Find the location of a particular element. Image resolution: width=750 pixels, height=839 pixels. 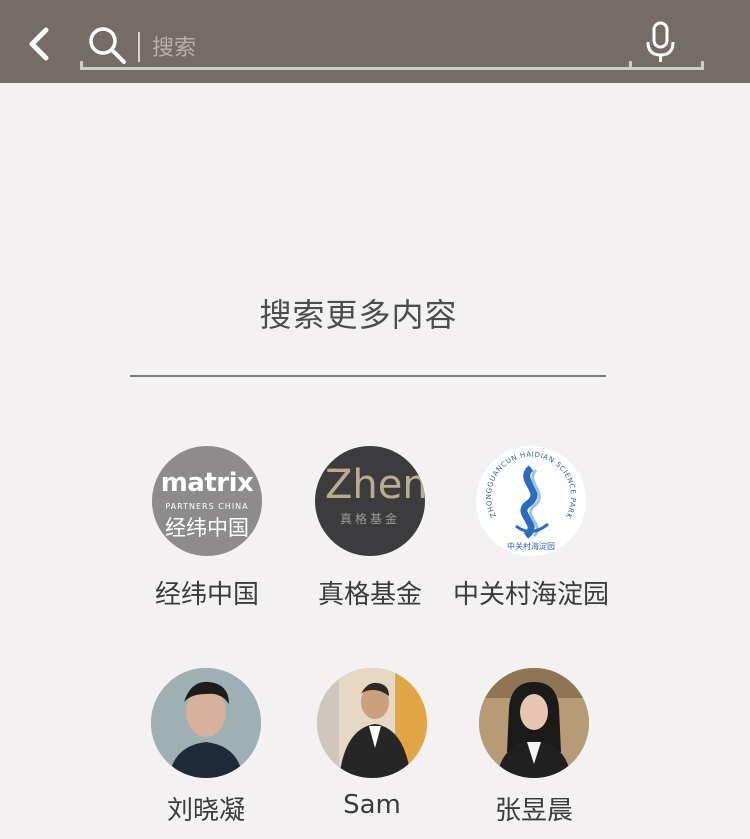

zgc-logo-cn: 中关村海淀园 is located at coordinates (531, 546).